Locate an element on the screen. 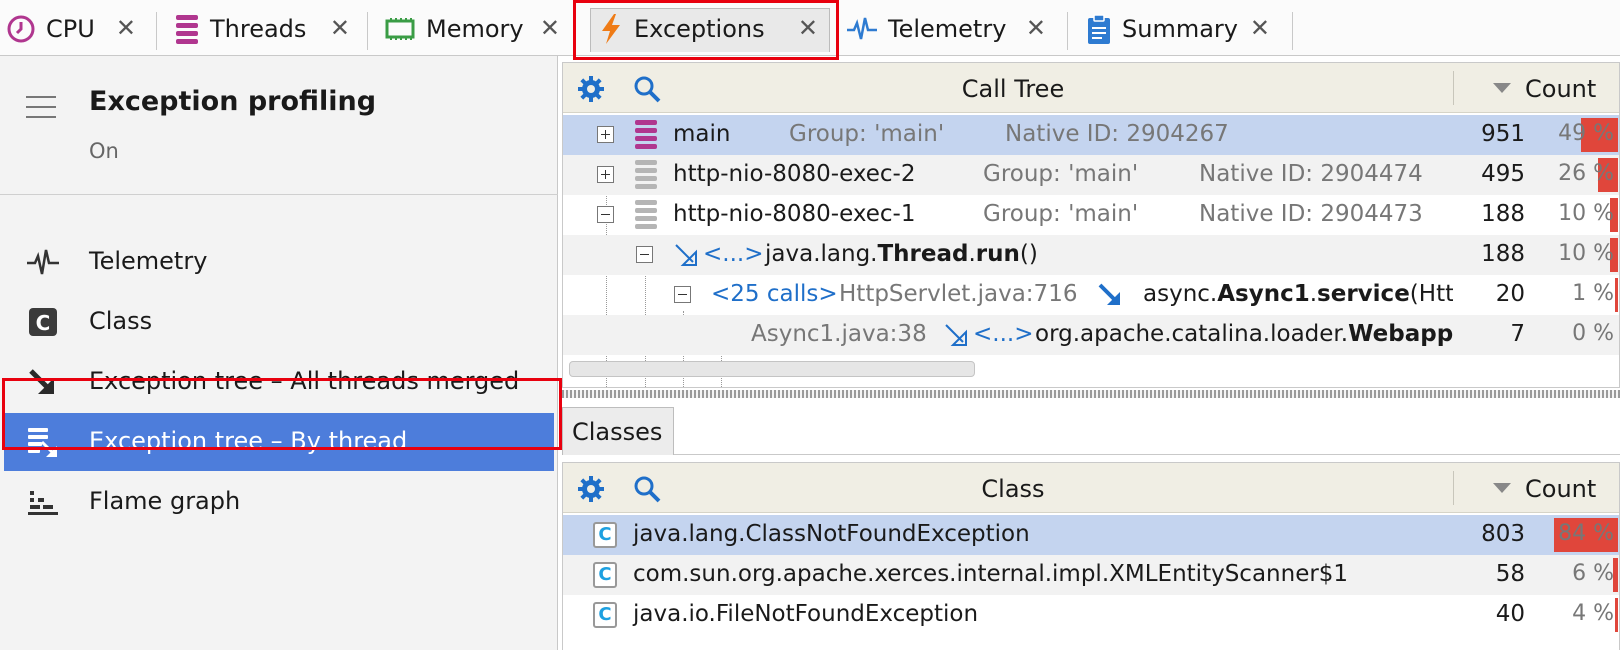 This screenshot has width=1620, height=650. package-name: org.apache.catalina.loader. is located at coordinates (1192, 334).